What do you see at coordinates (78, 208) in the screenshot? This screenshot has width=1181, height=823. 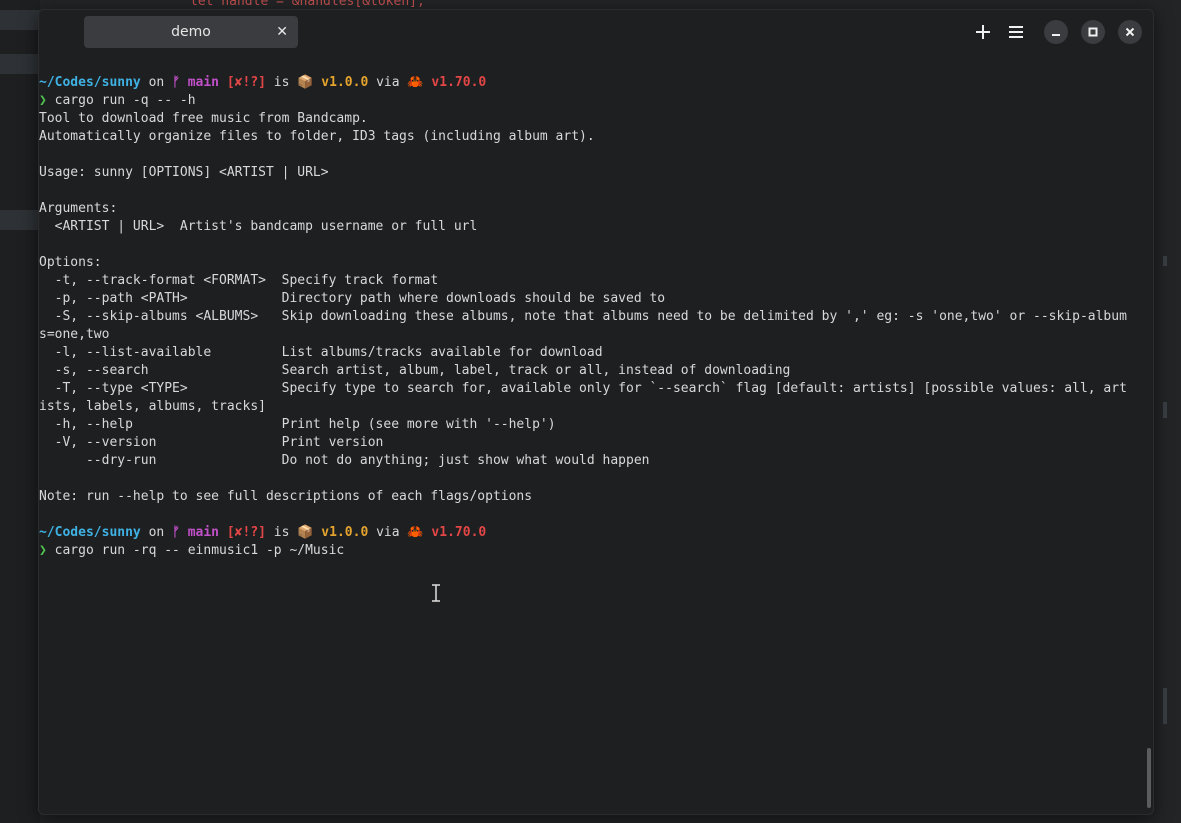 I see `output-line: Arguments:` at bounding box center [78, 208].